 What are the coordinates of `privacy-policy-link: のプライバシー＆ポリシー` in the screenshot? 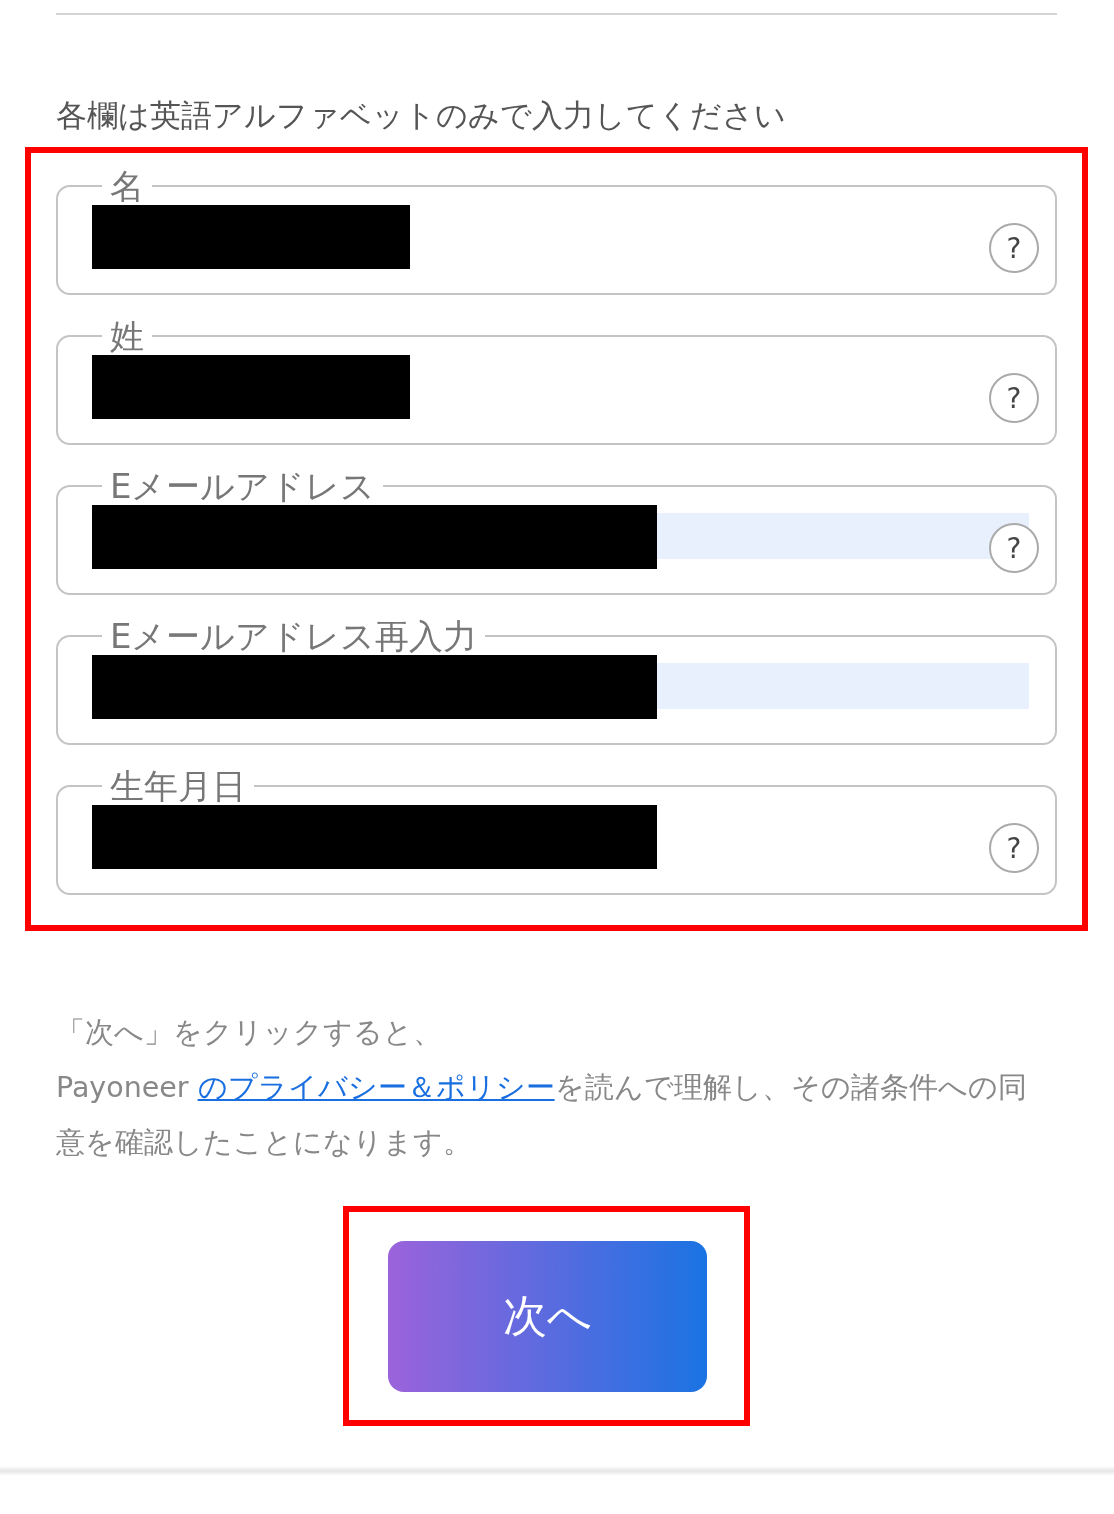 It's located at (376, 1087).